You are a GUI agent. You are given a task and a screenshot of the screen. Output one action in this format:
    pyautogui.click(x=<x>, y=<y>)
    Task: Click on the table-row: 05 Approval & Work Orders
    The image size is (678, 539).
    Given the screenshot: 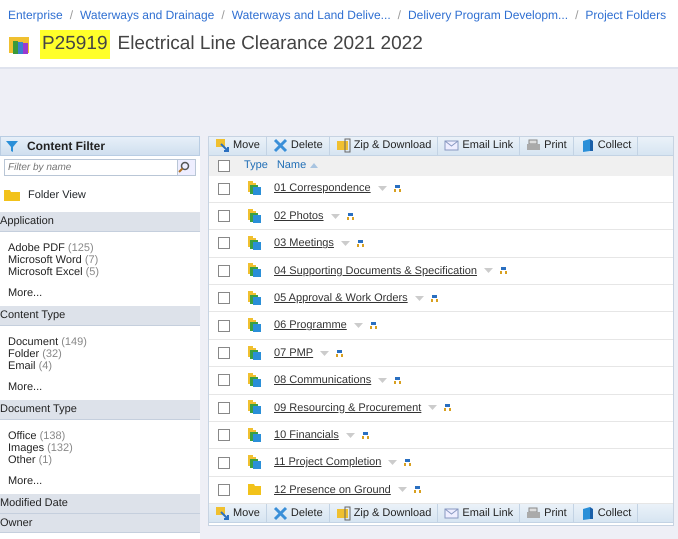 What is the action you would take?
    pyautogui.click(x=441, y=298)
    